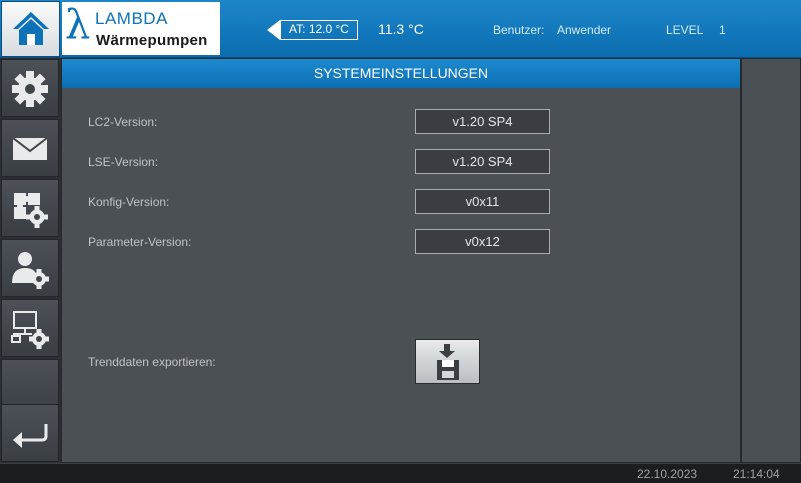 Image resolution: width=801 pixels, height=483 pixels. Describe the element at coordinates (400, 473) in the screenshot. I see `status-bar: 22.10.2023 21:14:04` at that location.